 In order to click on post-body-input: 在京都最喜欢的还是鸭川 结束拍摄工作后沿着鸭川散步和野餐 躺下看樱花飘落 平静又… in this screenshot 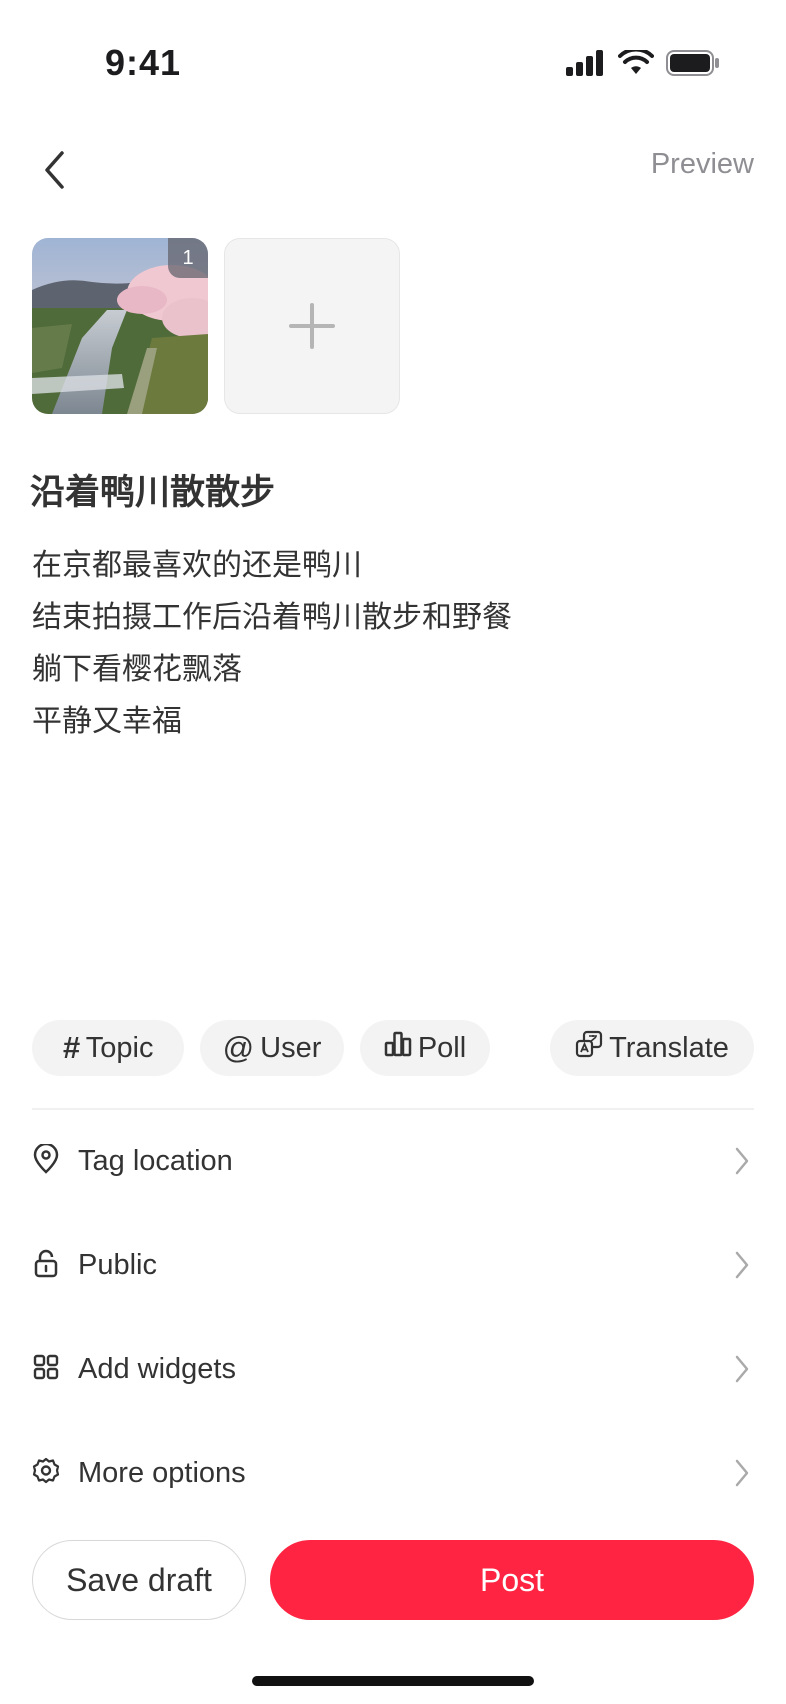, I will do `click(272, 644)`.